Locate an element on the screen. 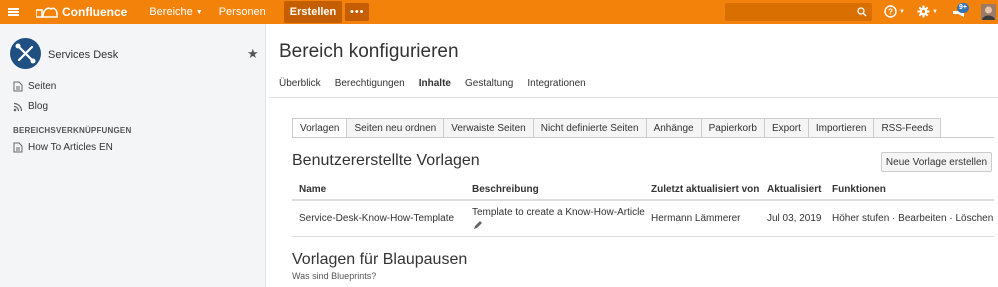  subtab-undefined-pages: Nicht definierte Seiten is located at coordinates (590, 128).